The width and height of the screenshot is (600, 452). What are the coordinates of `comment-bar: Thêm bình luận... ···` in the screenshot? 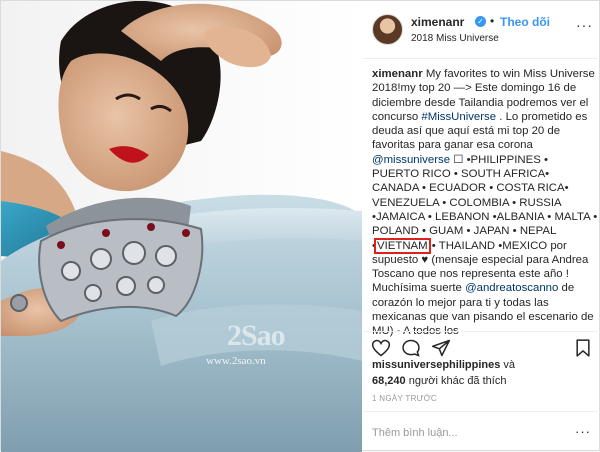 It's located at (481, 431).